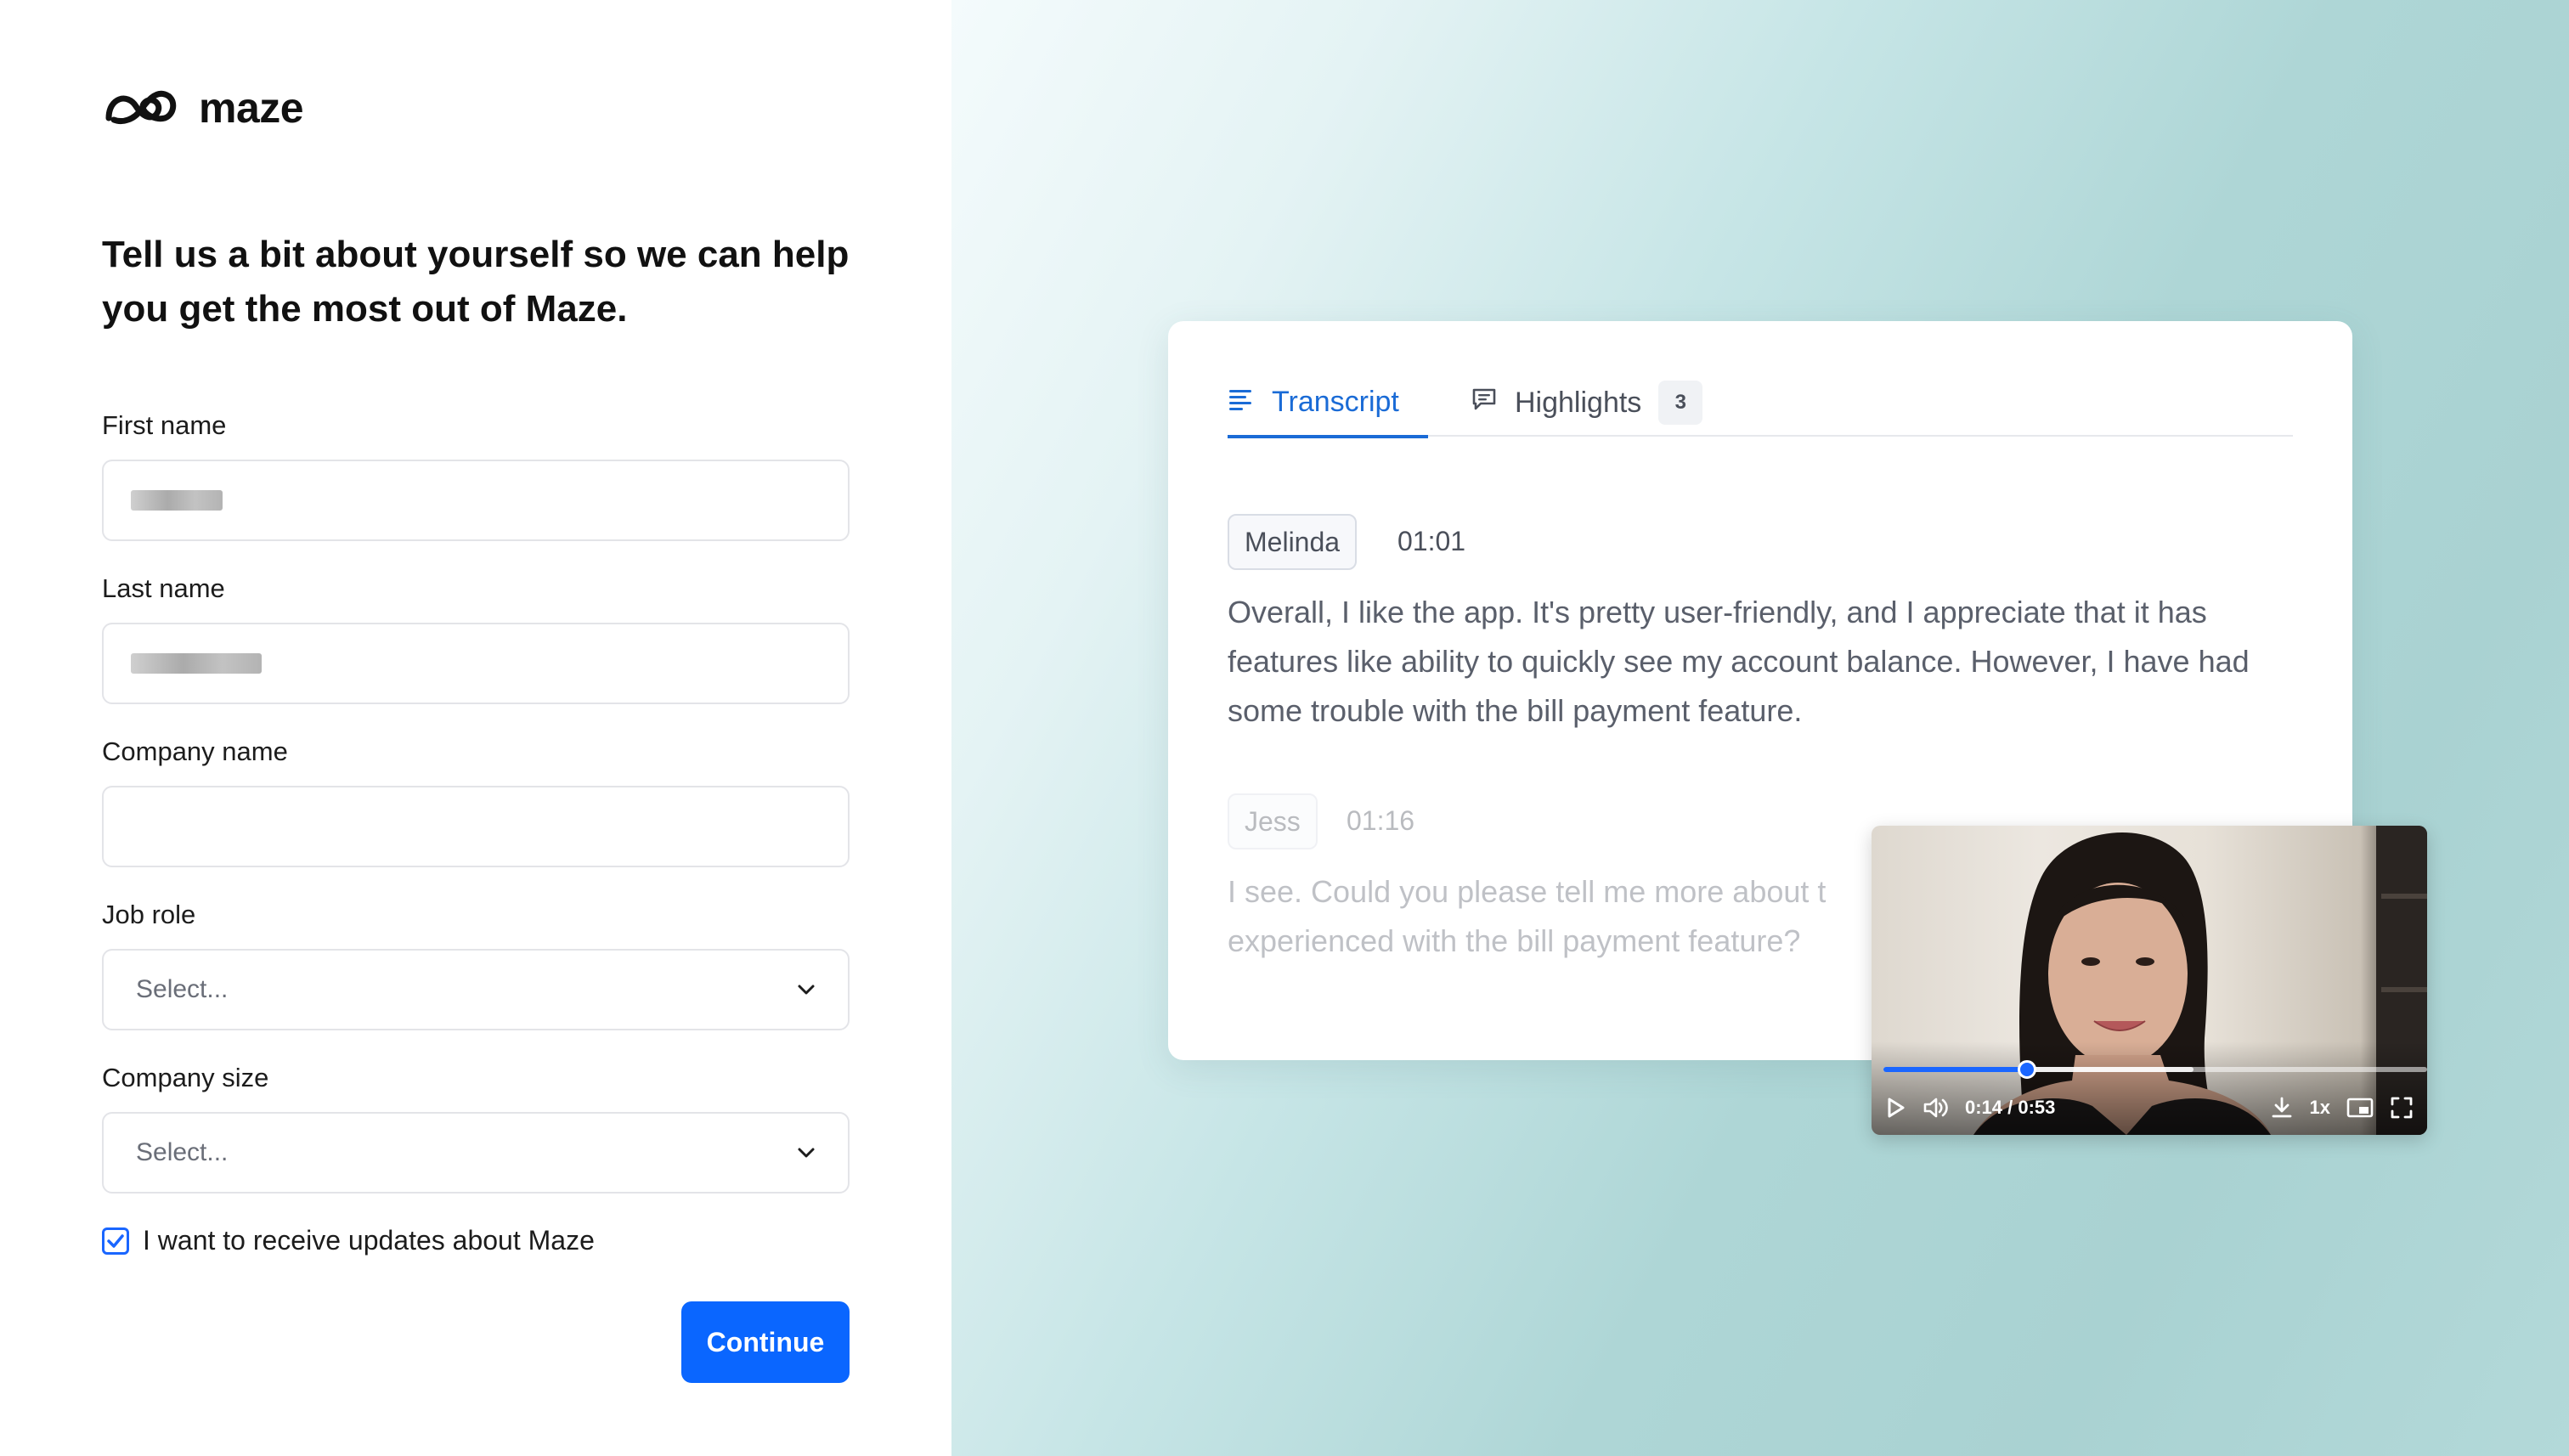  I want to click on checkmark-icon, so click(116, 1240).